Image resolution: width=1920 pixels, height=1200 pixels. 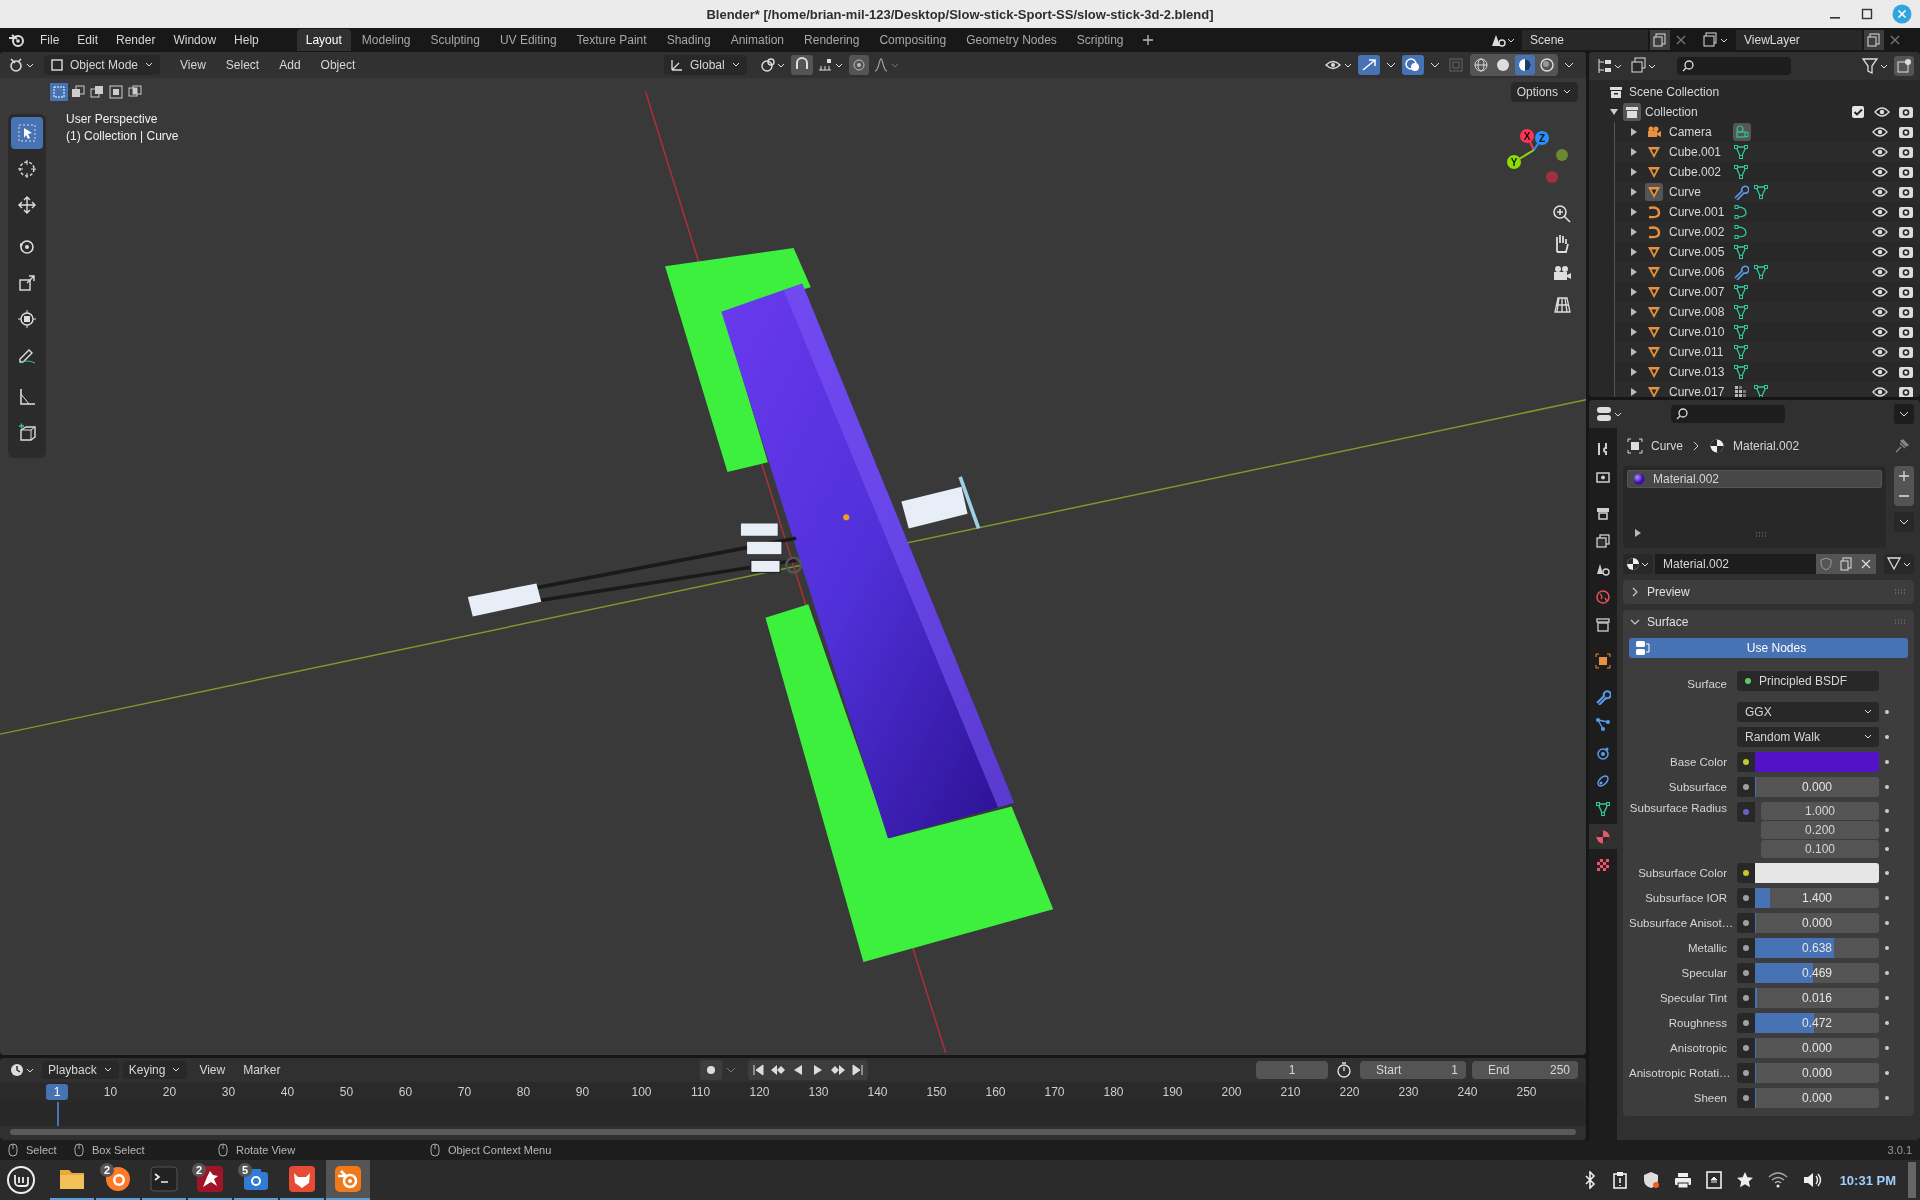 I want to click on workspace-tab: Layout, so click(x=323, y=40).